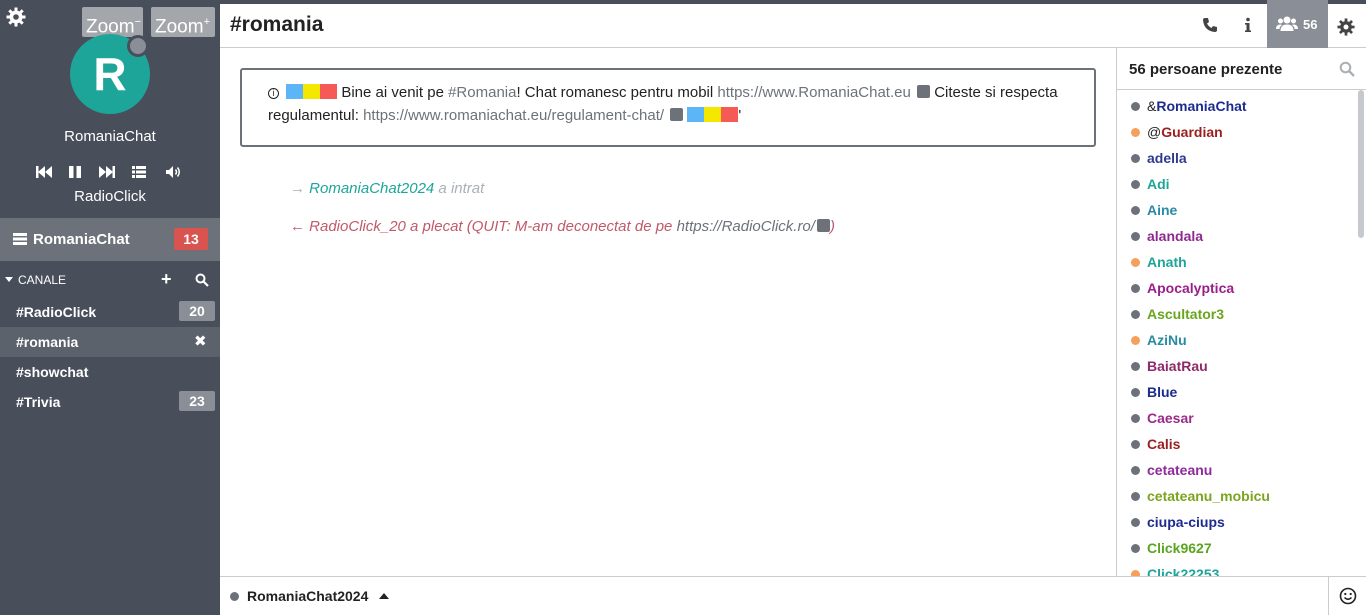  What do you see at coordinates (16, 17) in the screenshot?
I see `gear-icon` at bounding box center [16, 17].